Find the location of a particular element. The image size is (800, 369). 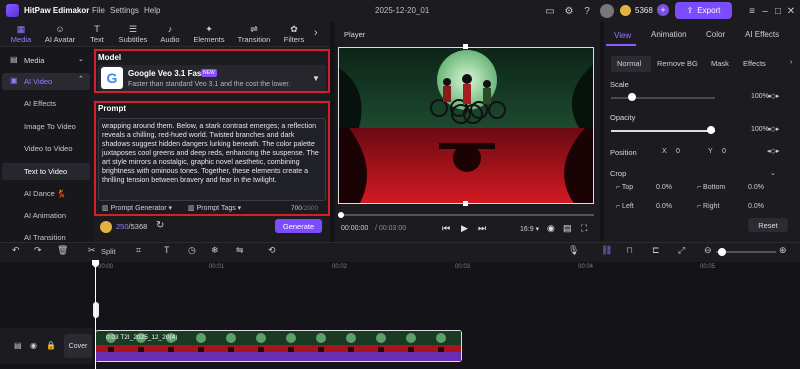

refresh-icon: ↻ is located at coordinates (160, 225).